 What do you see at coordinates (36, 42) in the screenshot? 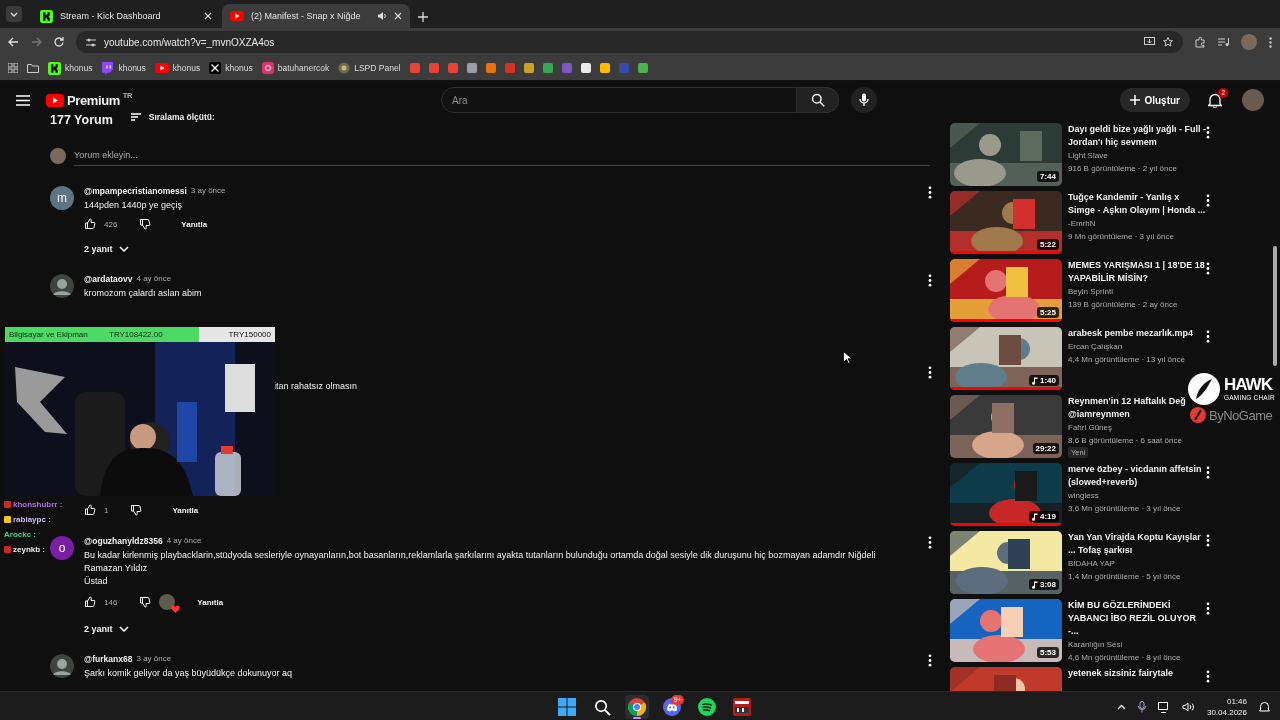
I see `forward-icon` at bounding box center [36, 42].